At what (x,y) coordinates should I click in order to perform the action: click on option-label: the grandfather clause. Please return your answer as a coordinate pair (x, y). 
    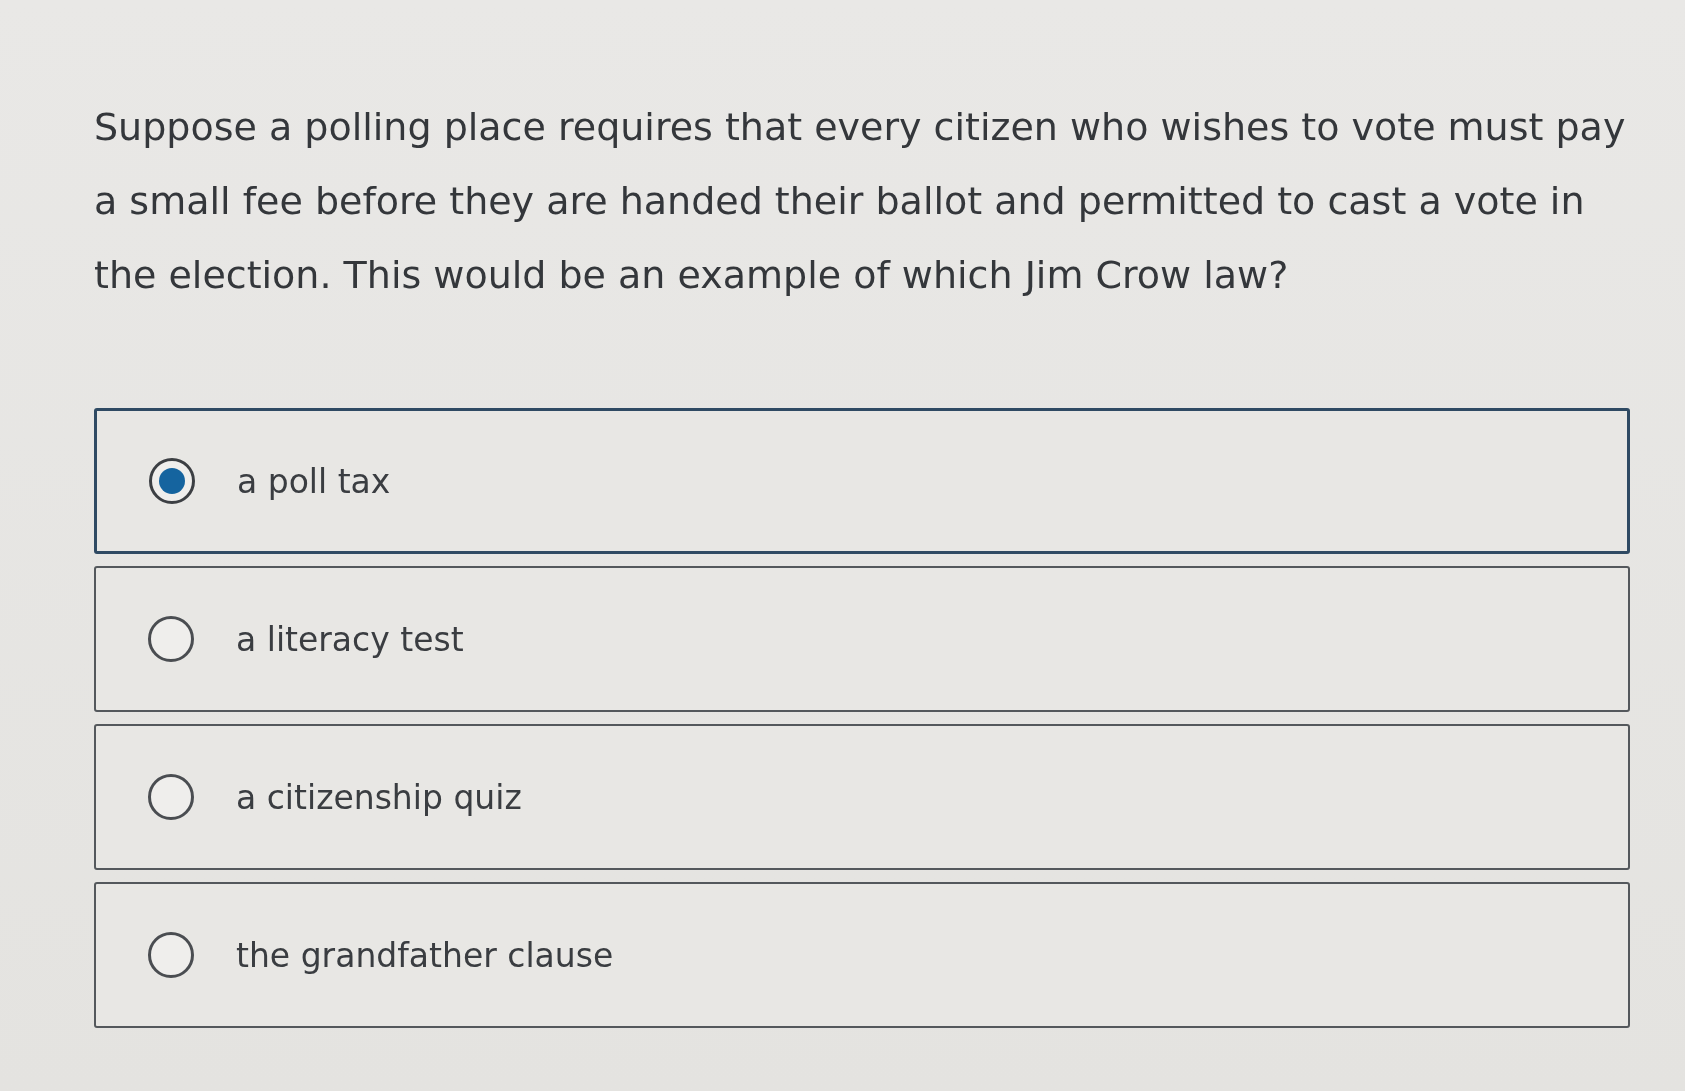
    Looking at the image, I should click on (425, 955).